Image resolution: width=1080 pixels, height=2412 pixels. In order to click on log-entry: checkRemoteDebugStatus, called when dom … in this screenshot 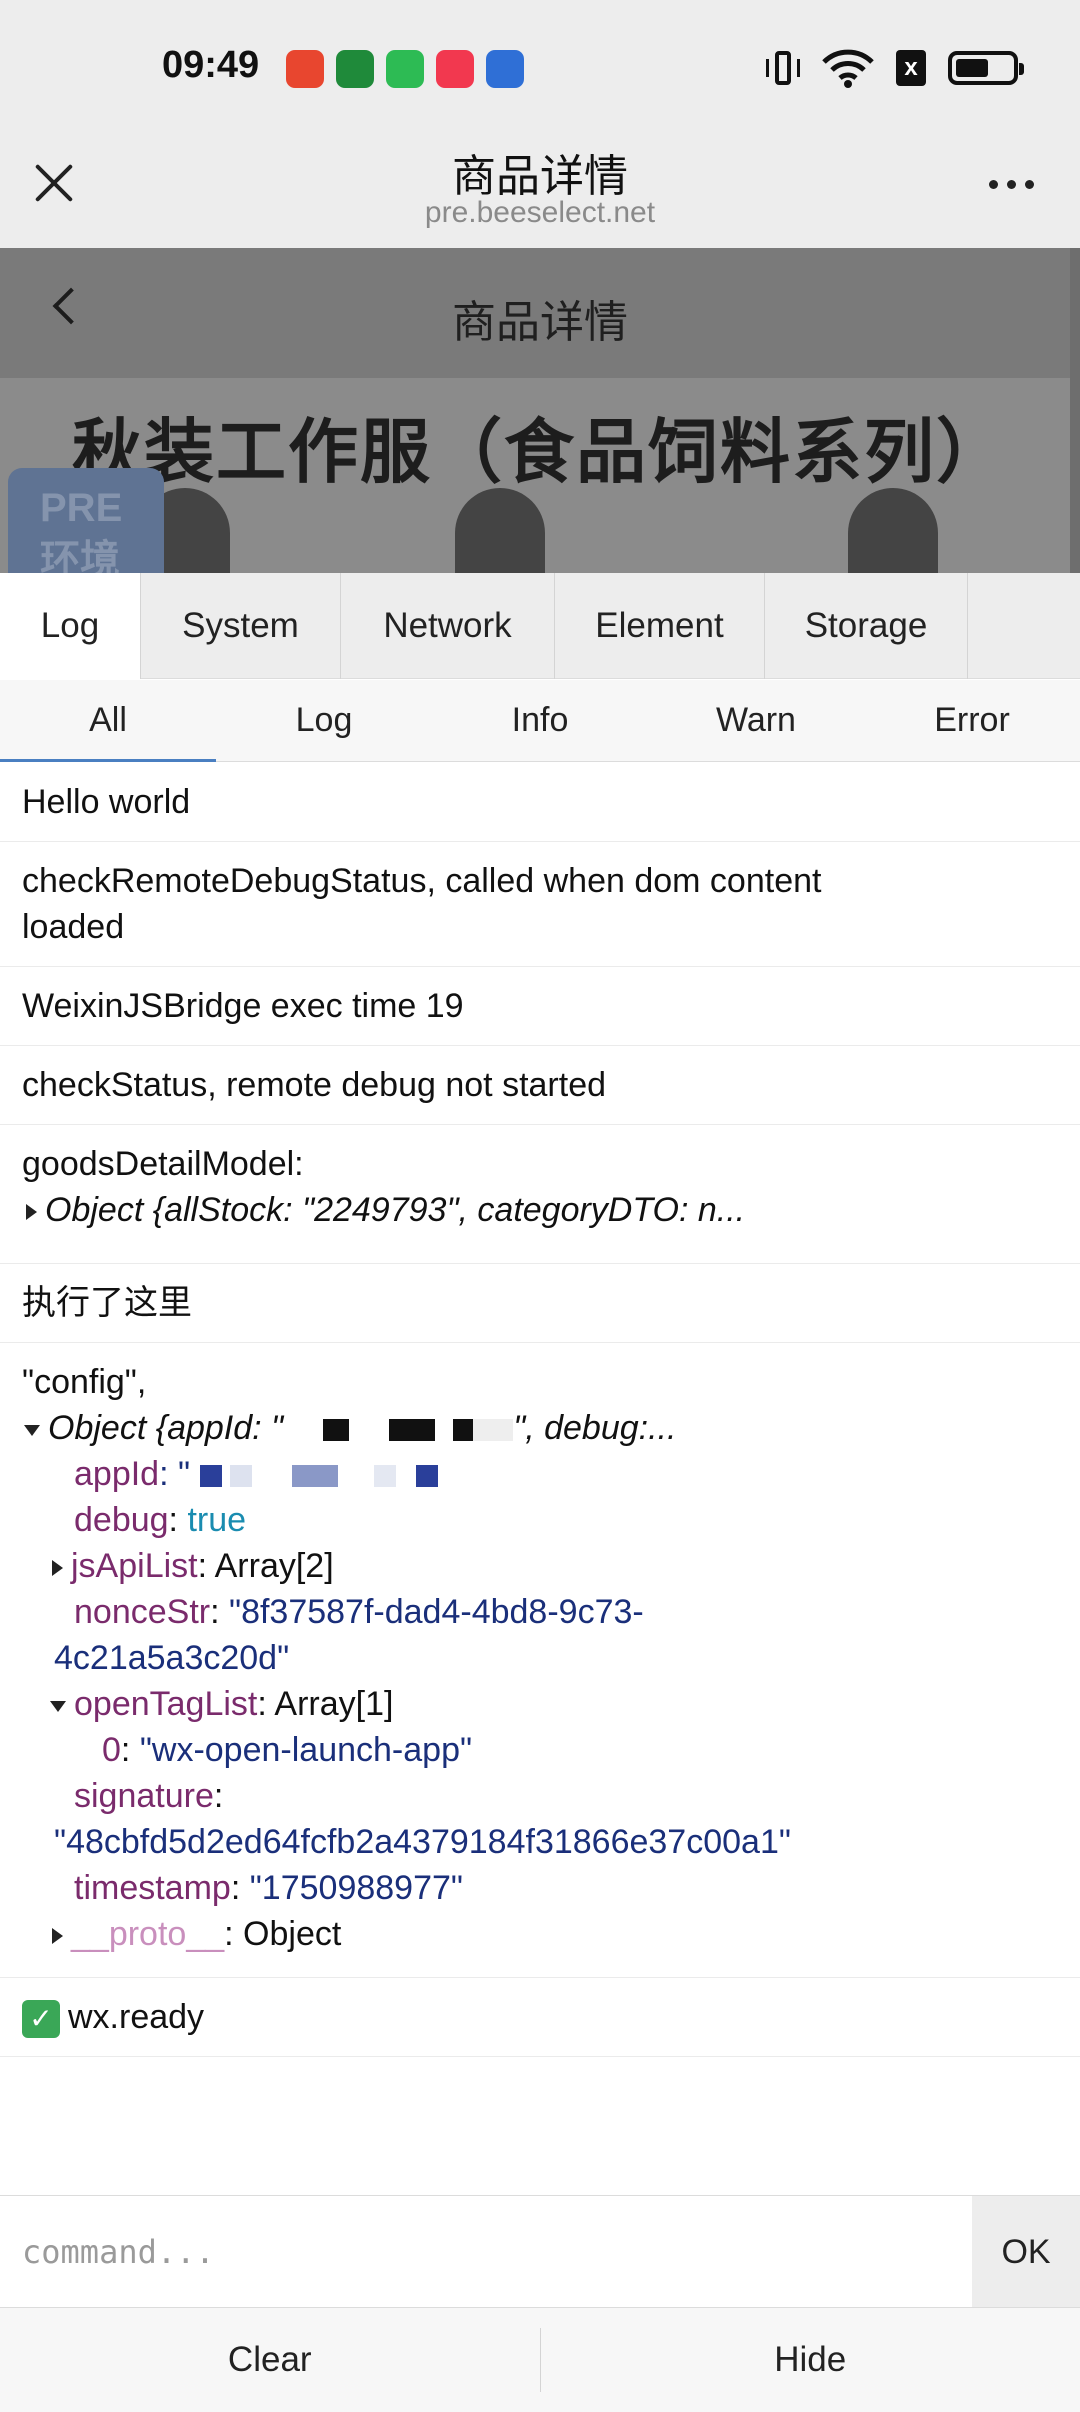, I will do `click(540, 904)`.